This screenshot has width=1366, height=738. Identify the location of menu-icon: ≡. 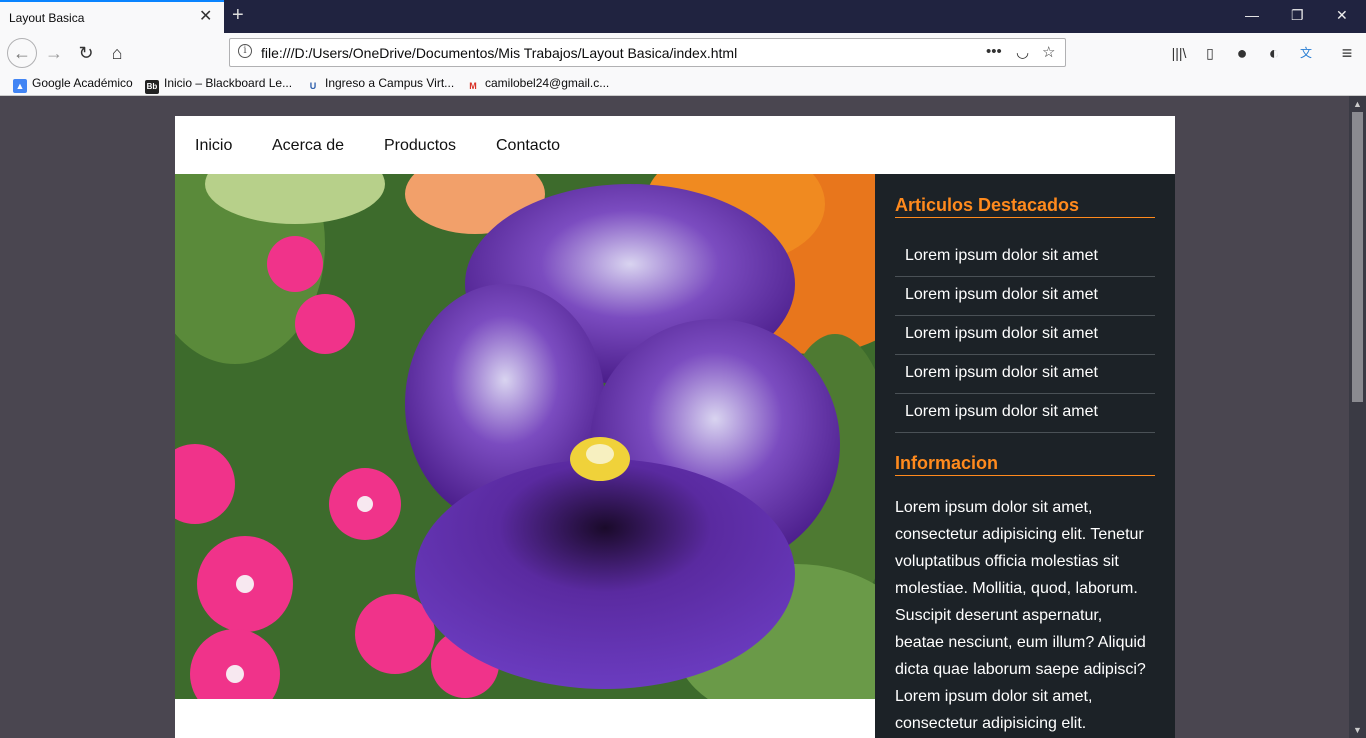
(1347, 53).